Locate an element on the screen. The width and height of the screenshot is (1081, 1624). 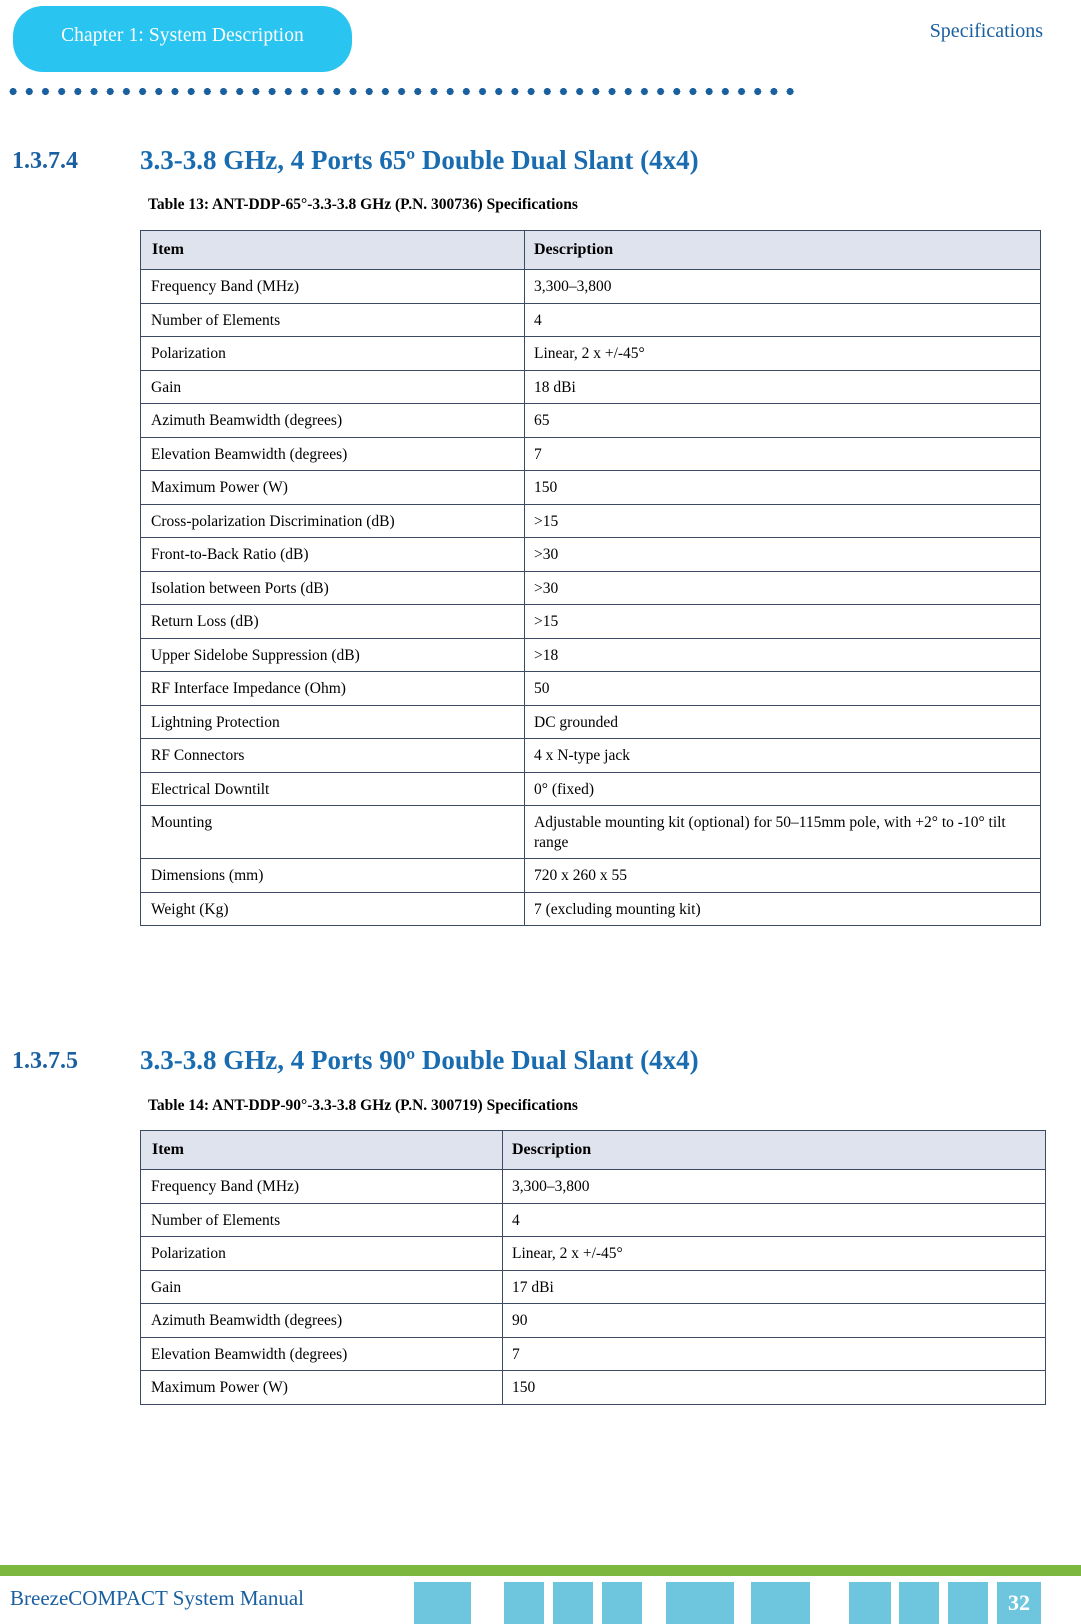
row-item: Lightning Protection is located at coordinates (332, 722).